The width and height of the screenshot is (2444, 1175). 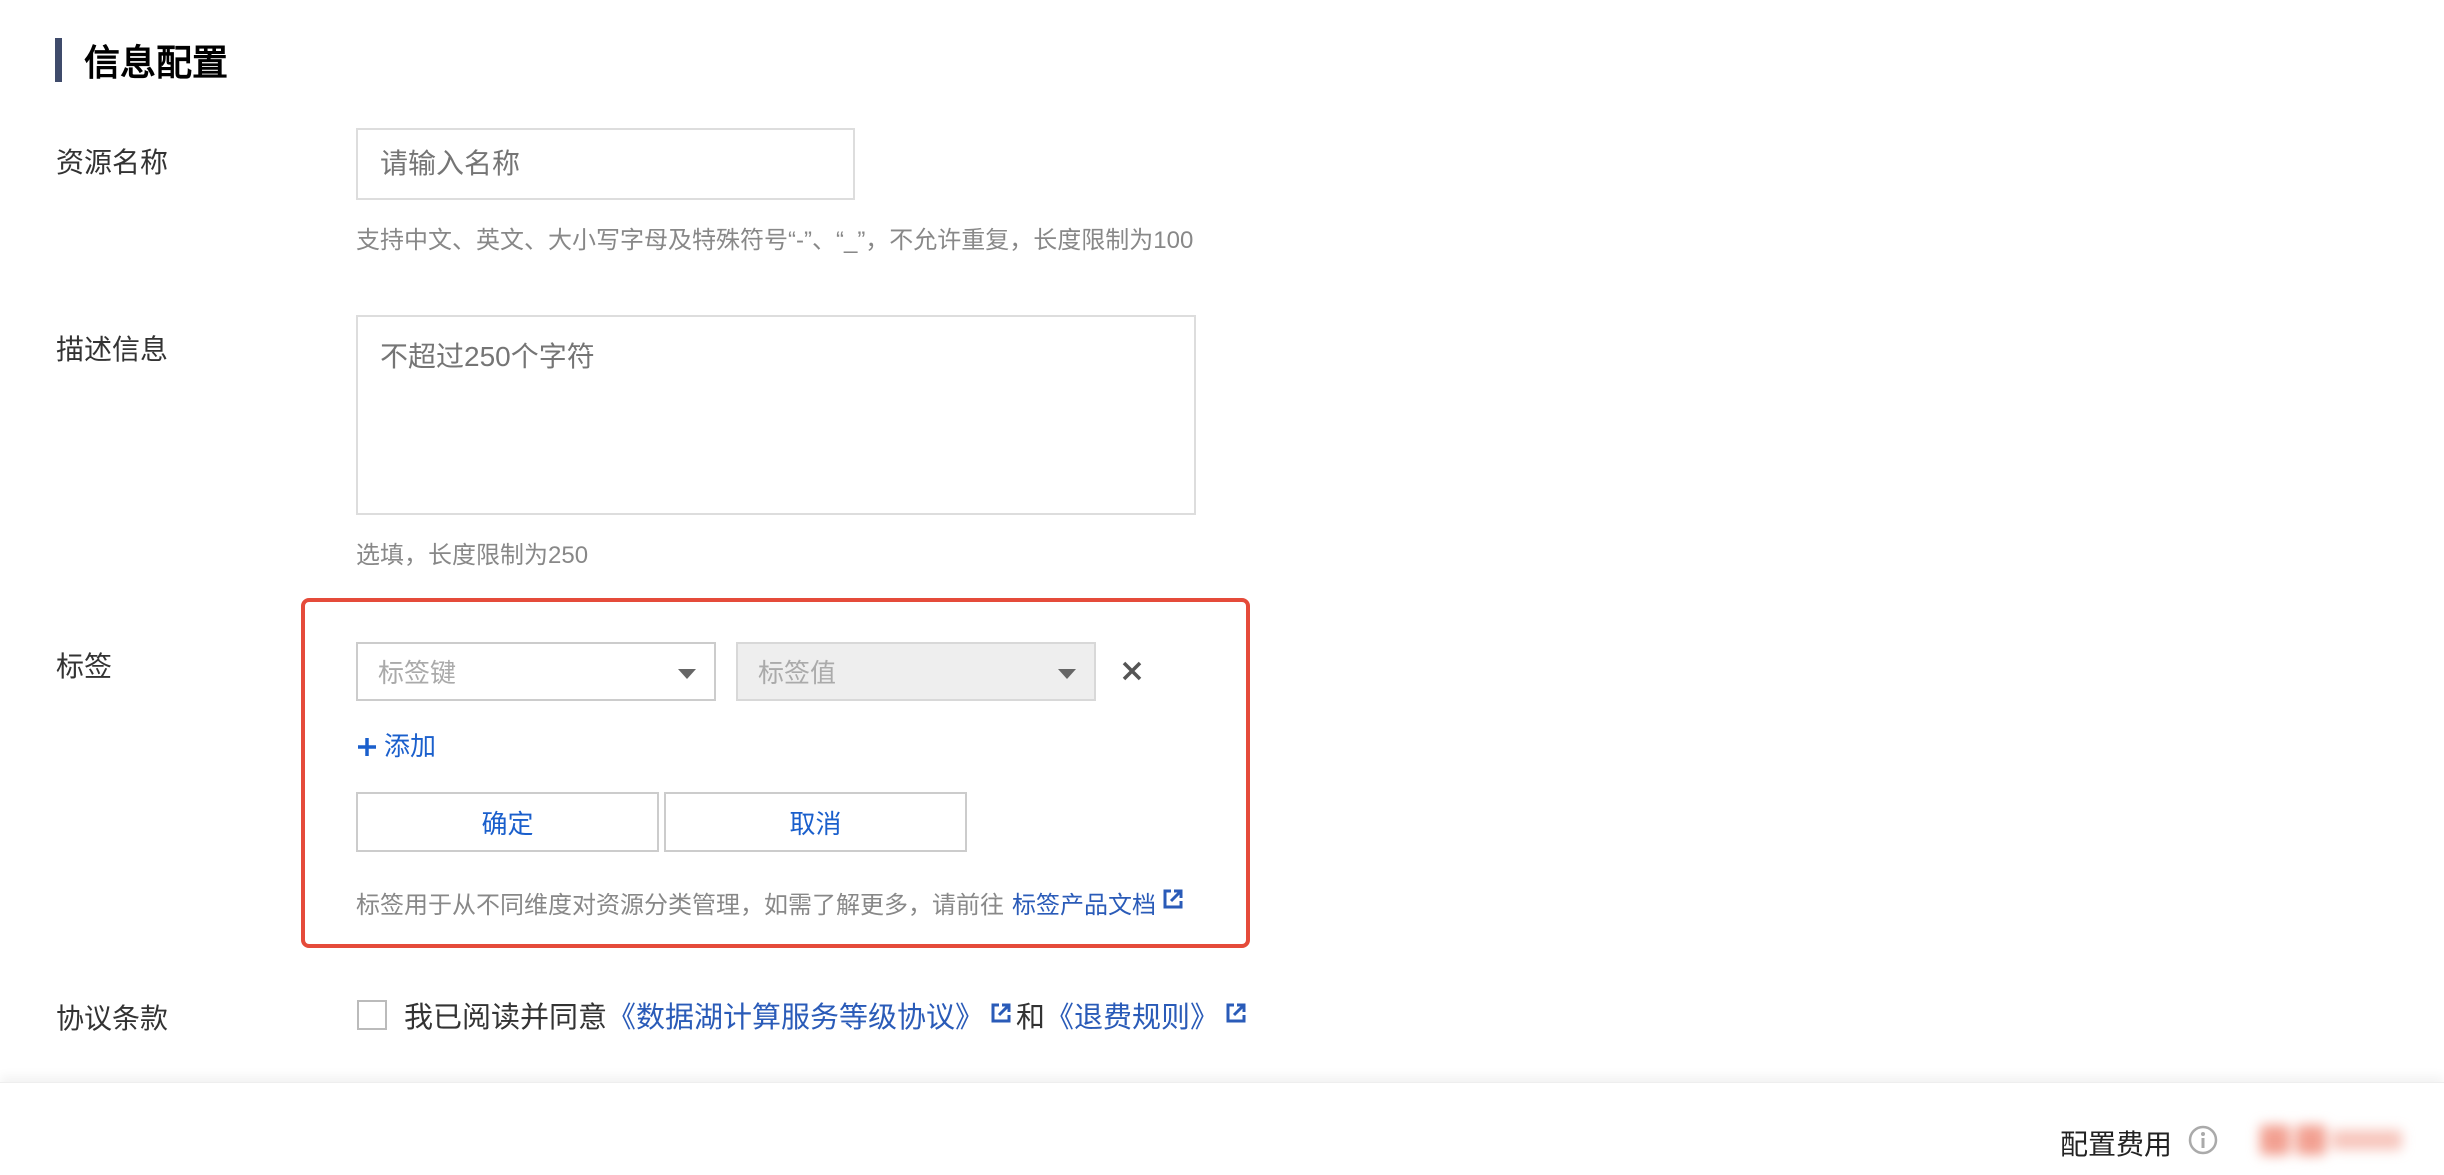 I want to click on description-textarea, so click(x=776, y=415).